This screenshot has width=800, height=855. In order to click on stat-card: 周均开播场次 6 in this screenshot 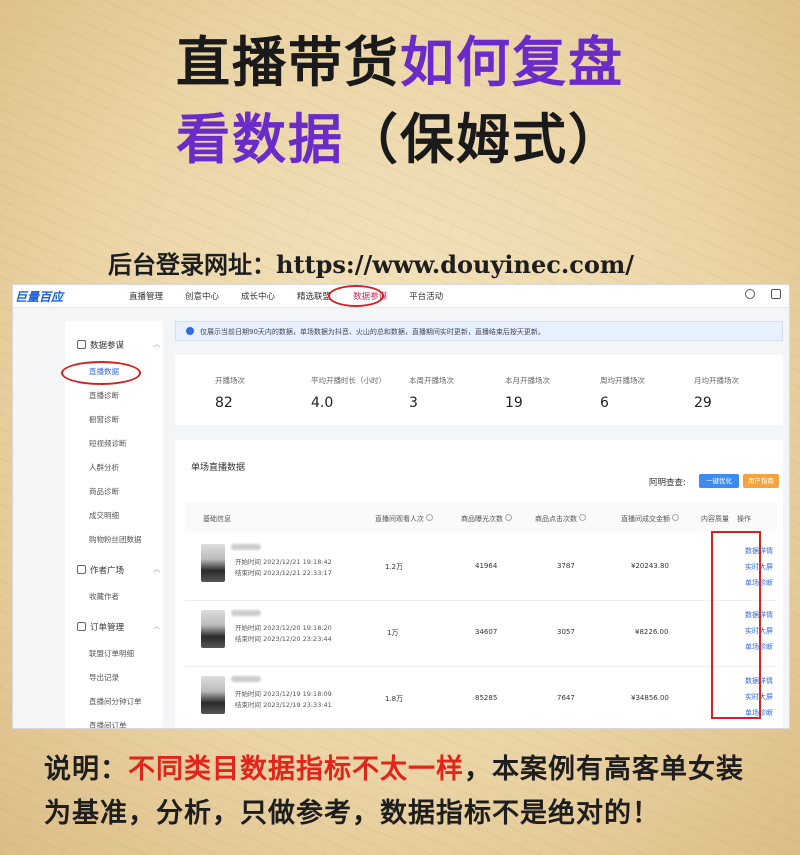, I will do `click(650, 393)`.